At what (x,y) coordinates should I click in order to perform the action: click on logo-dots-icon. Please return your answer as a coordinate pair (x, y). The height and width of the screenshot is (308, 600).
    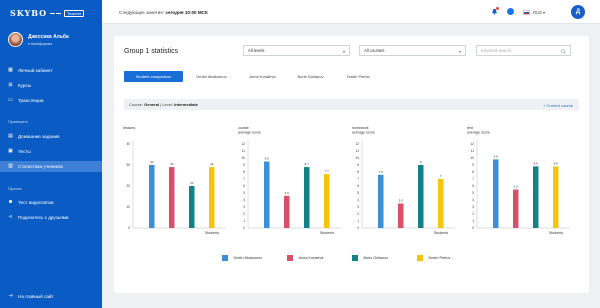
    Looking at the image, I should click on (56, 13).